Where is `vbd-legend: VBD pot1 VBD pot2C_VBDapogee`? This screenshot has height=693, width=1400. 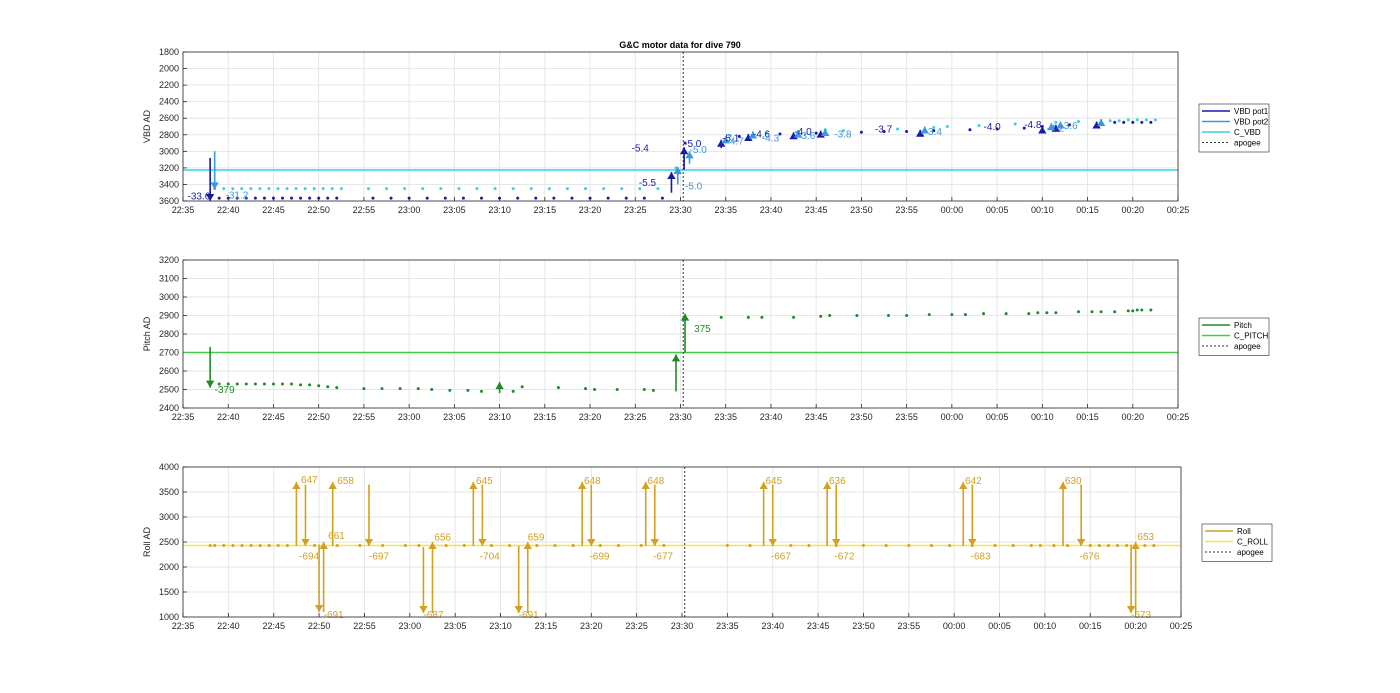
vbd-legend: VBD pot1 VBD pot2C_VBDapogee is located at coordinates (1234, 128).